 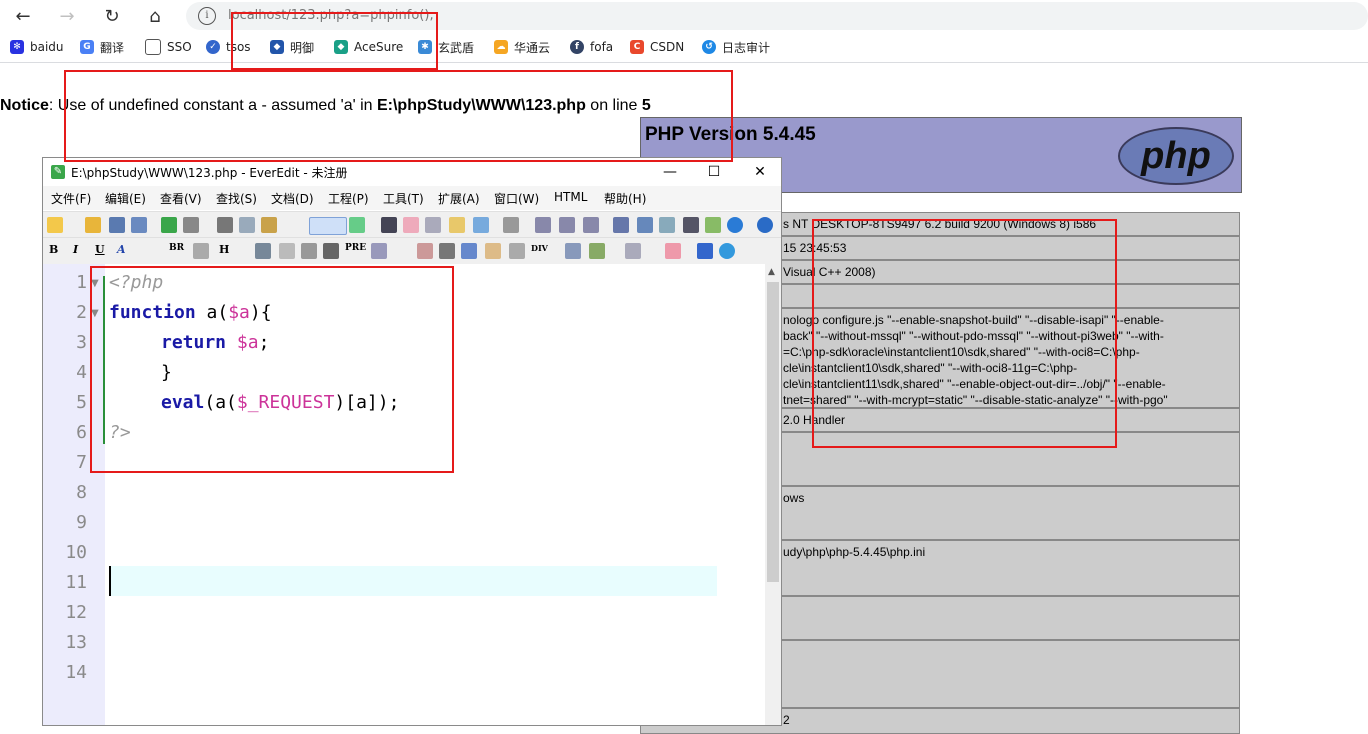 What do you see at coordinates (493, 251) in the screenshot?
I see `media-icon` at bounding box center [493, 251].